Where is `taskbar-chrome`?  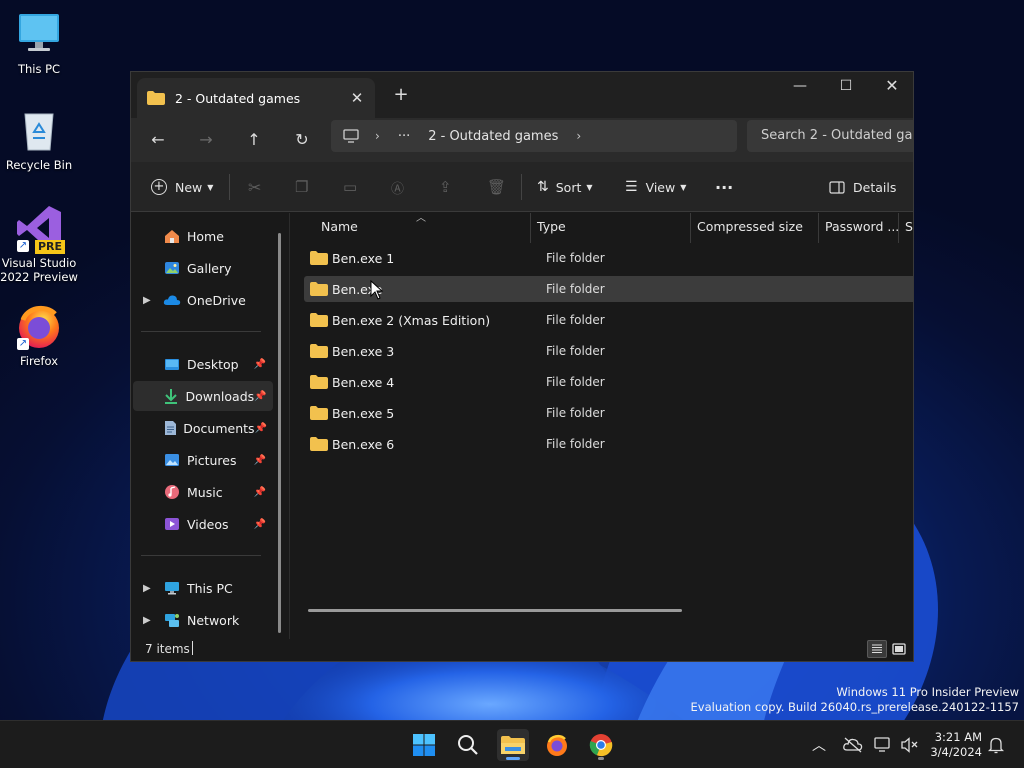 taskbar-chrome is located at coordinates (601, 745).